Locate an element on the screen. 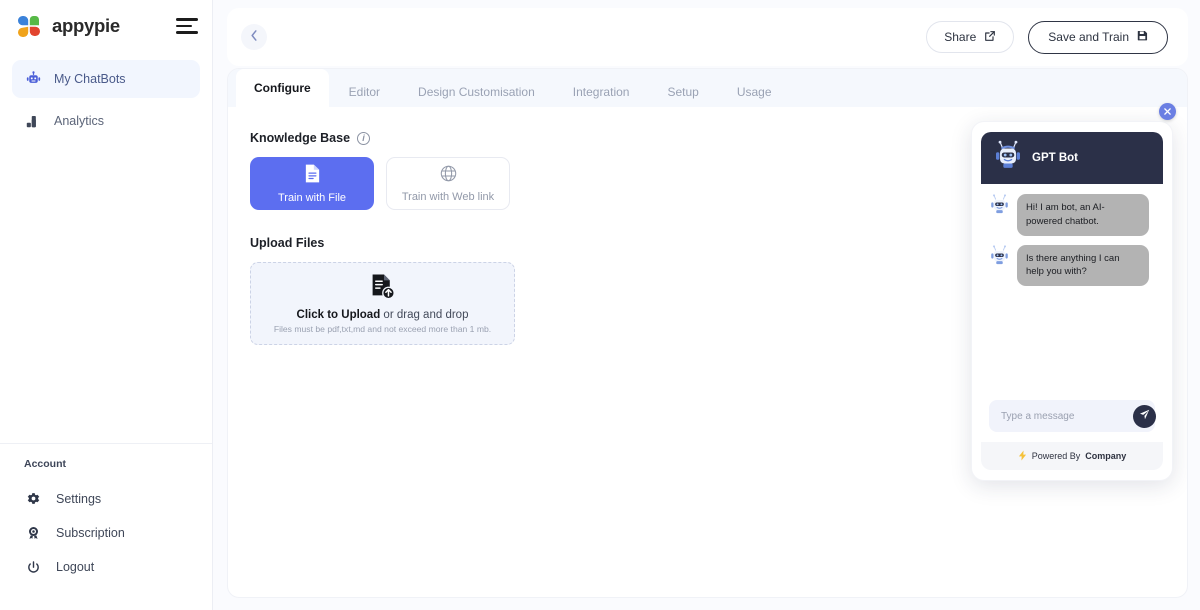 This screenshot has width=1200, height=610. tab-setup: Setup is located at coordinates (682, 92).